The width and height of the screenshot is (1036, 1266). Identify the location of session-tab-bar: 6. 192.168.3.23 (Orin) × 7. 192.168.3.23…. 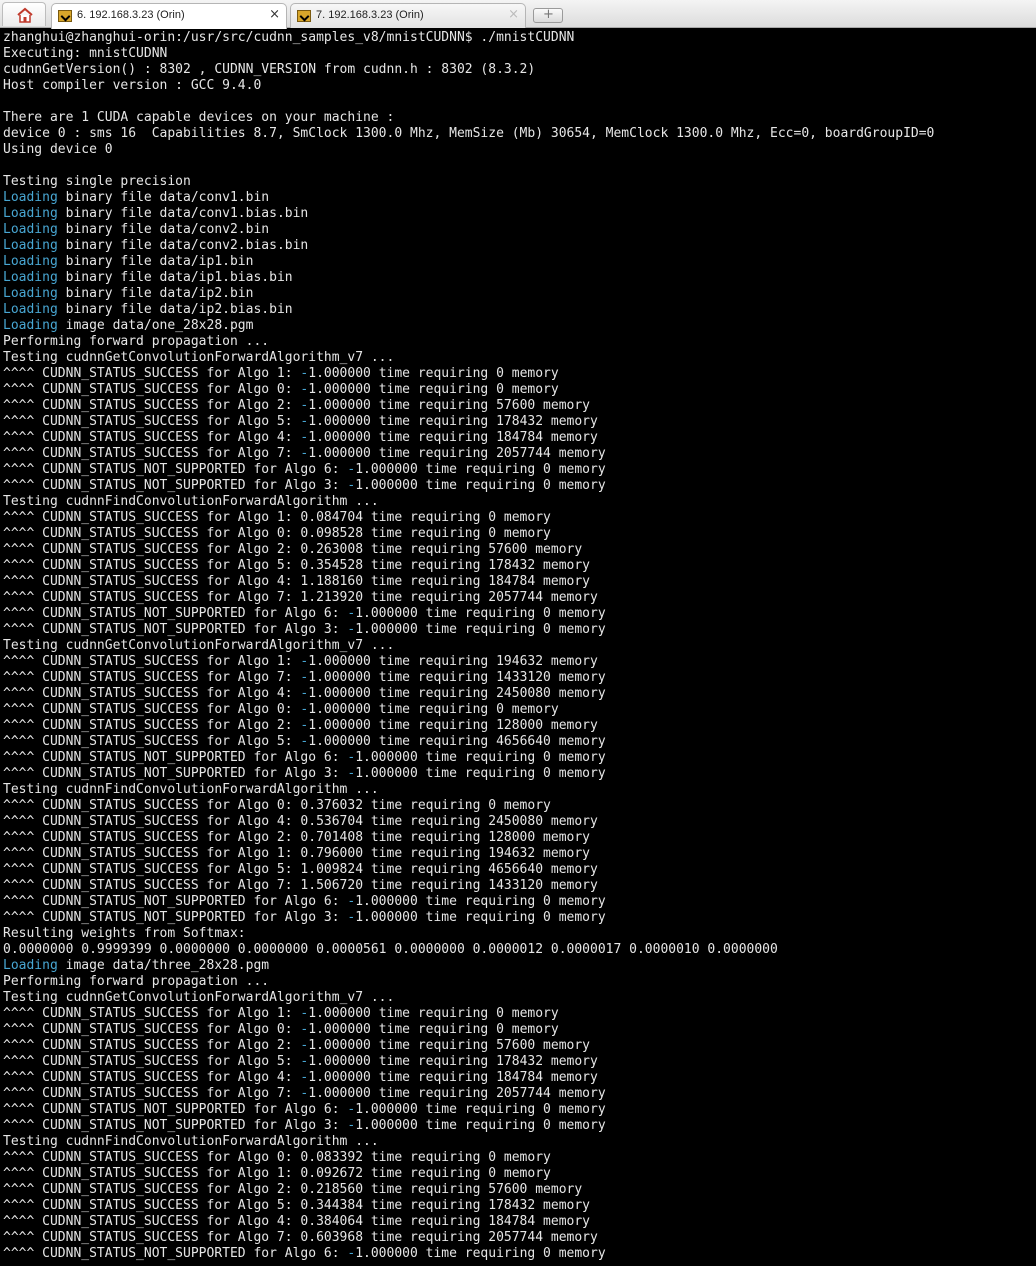
(518, 14).